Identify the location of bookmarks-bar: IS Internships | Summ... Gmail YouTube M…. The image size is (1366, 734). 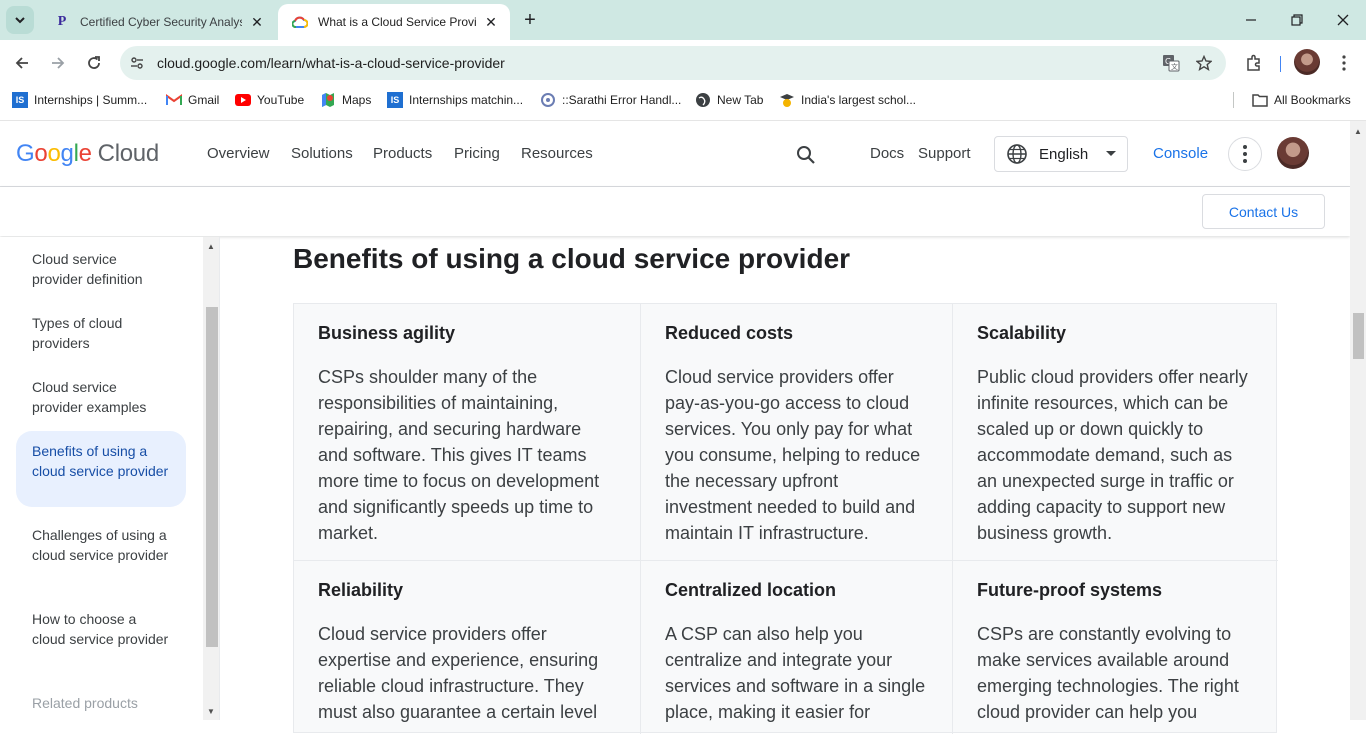
(683, 100).